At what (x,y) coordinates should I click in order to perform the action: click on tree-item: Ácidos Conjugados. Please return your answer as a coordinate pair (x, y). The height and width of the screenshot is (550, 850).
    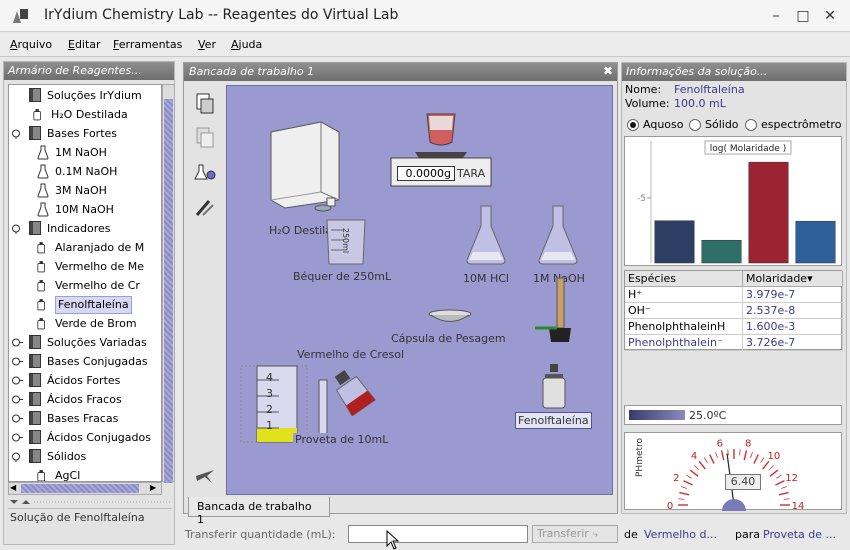
    Looking at the image, I should click on (85, 437).